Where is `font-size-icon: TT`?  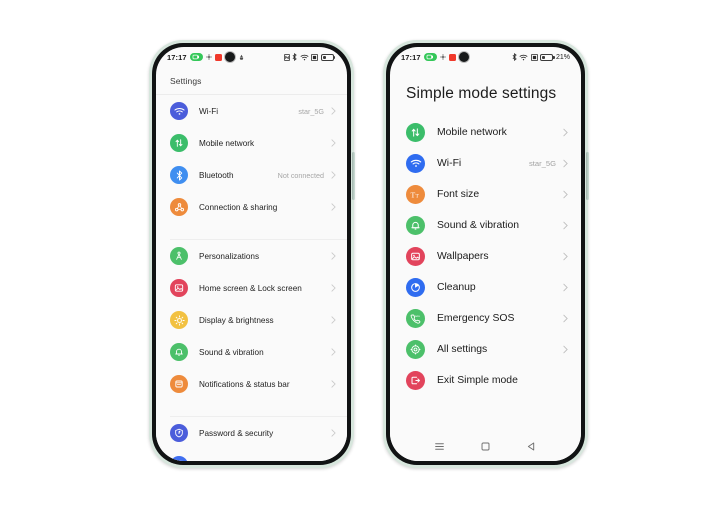
font-size-icon: TT is located at coordinates (415, 194).